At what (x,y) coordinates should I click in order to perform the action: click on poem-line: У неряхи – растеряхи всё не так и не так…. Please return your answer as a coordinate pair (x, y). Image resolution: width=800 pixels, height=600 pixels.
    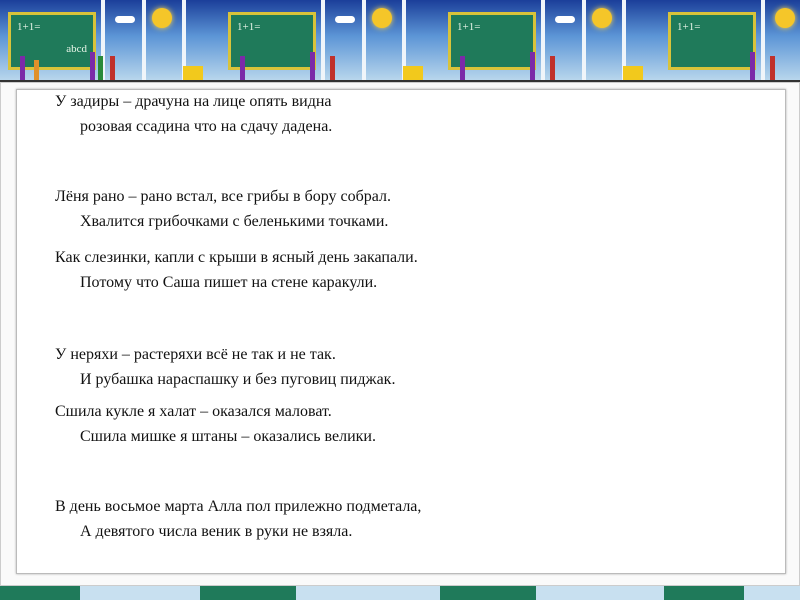
    Looking at the image, I should click on (195, 354).